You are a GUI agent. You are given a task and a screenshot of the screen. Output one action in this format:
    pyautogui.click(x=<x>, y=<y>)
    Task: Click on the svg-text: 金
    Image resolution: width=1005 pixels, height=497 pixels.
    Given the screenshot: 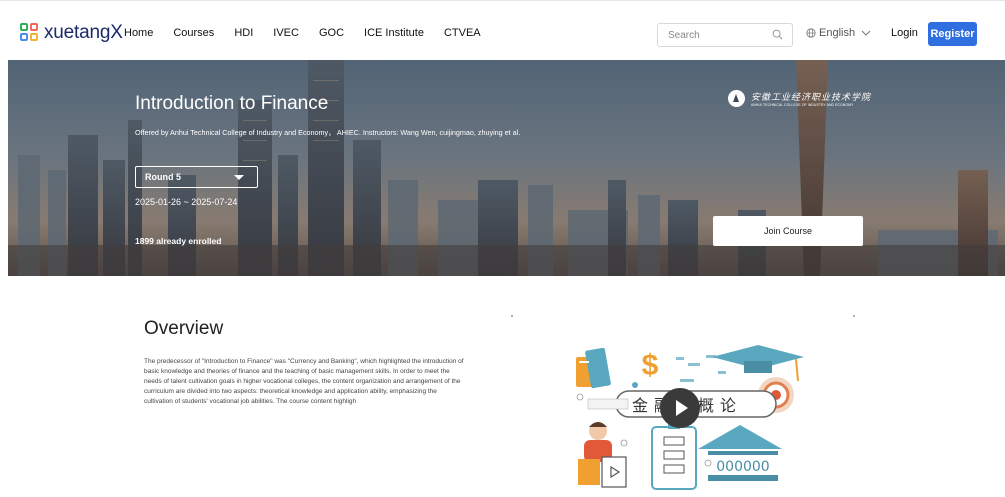 What is the action you would take?
    pyautogui.click(x=640, y=405)
    